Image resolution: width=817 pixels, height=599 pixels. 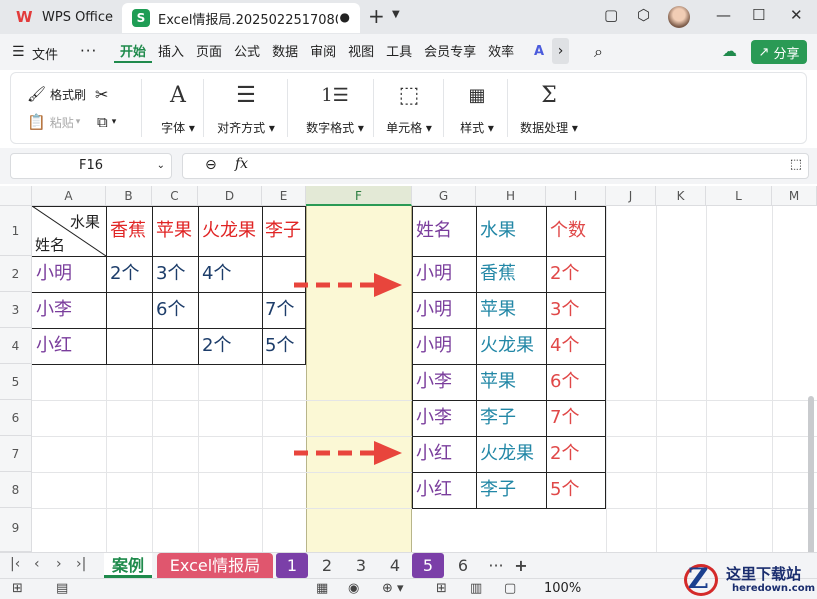 What do you see at coordinates (796, 164) in the screenshot?
I see `expand-formula-icon: ⬚` at bounding box center [796, 164].